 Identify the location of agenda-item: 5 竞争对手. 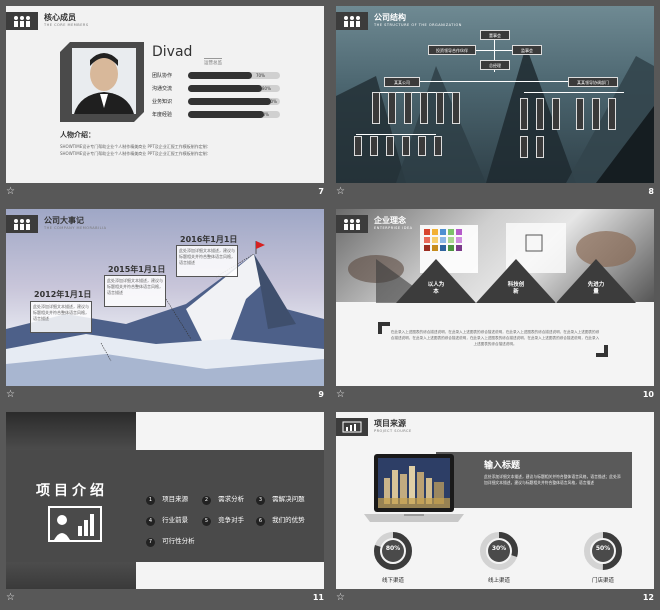
(223, 516).